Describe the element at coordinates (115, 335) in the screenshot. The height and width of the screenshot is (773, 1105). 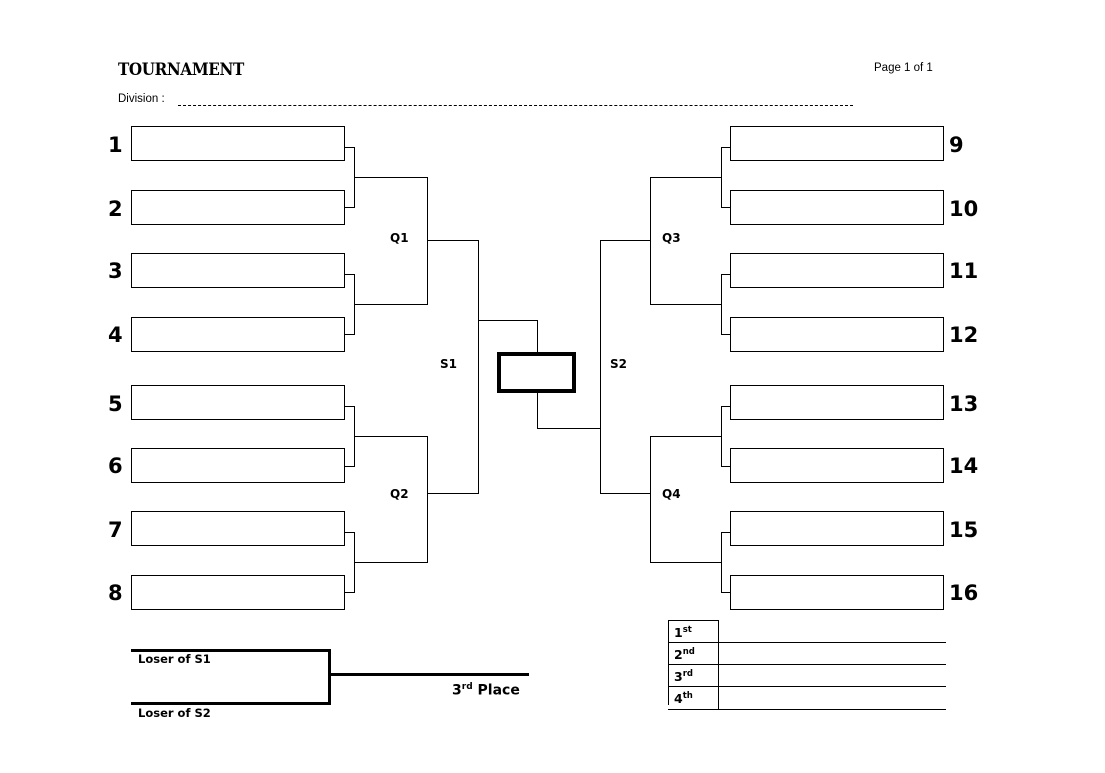
I see `seed-number-4: 4` at that location.